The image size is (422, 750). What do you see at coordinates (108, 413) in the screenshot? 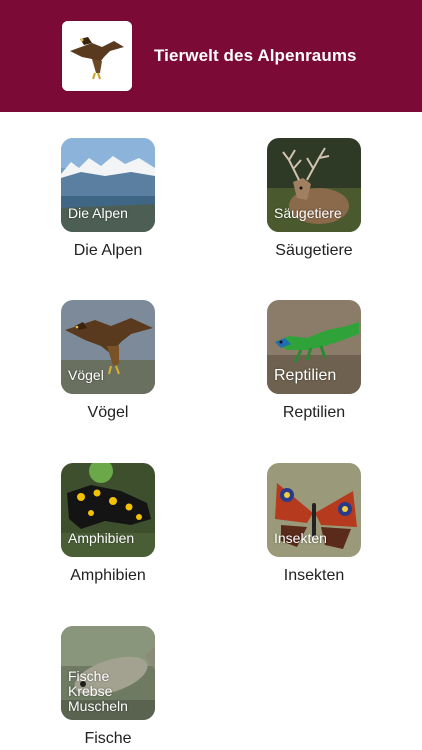
I see `category-caption-voegel: Vögel` at bounding box center [108, 413].